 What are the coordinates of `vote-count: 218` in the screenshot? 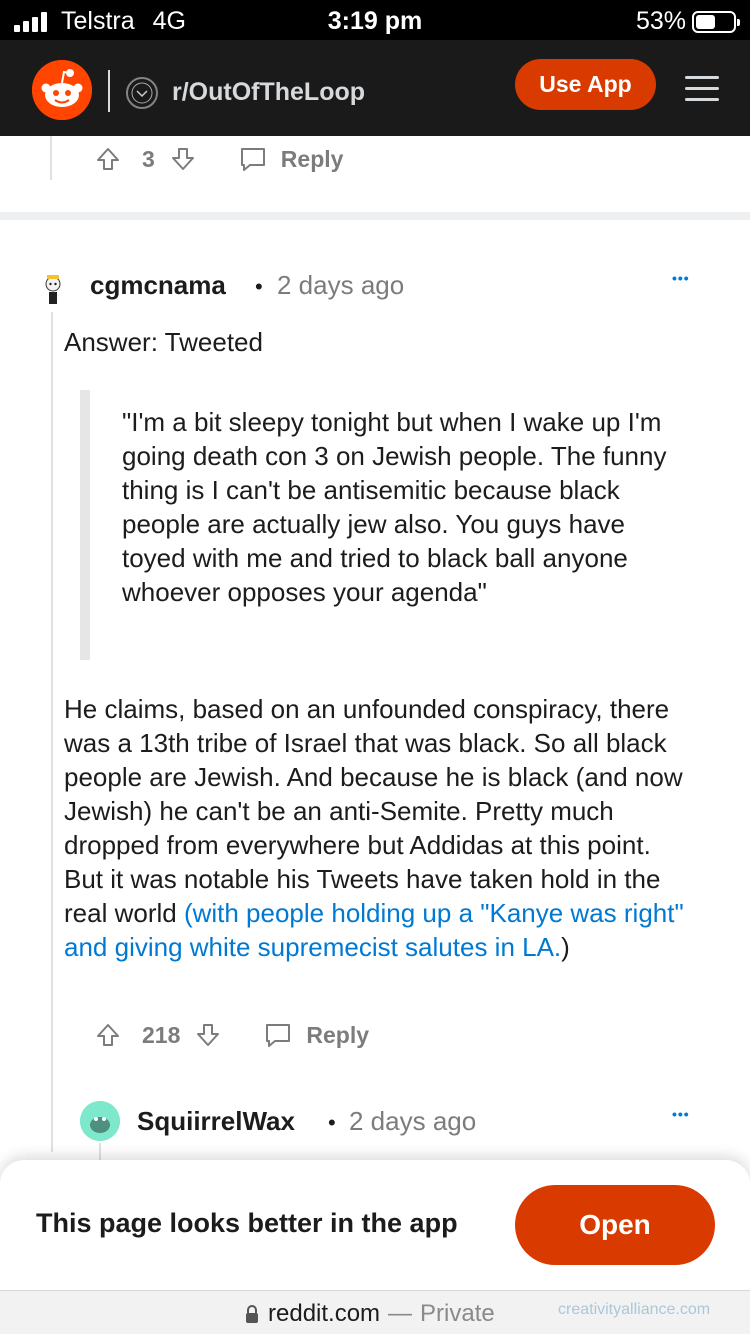 It's located at (161, 1034).